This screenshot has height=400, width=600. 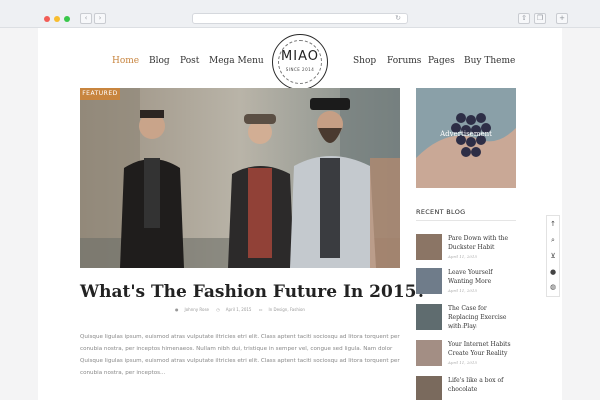 What do you see at coordinates (47, 19) in the screenshot?
I see `close-window-icon` at bounding box center [47, 19].